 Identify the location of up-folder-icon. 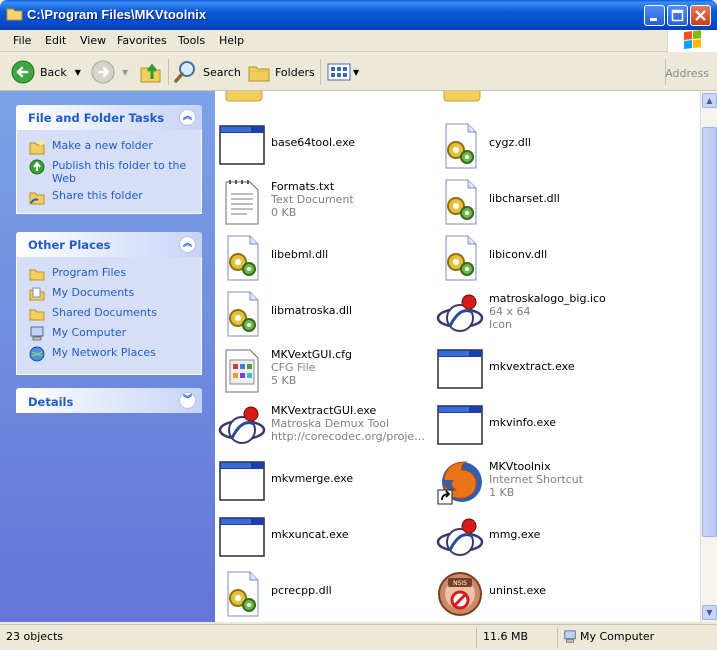
(150, 73).